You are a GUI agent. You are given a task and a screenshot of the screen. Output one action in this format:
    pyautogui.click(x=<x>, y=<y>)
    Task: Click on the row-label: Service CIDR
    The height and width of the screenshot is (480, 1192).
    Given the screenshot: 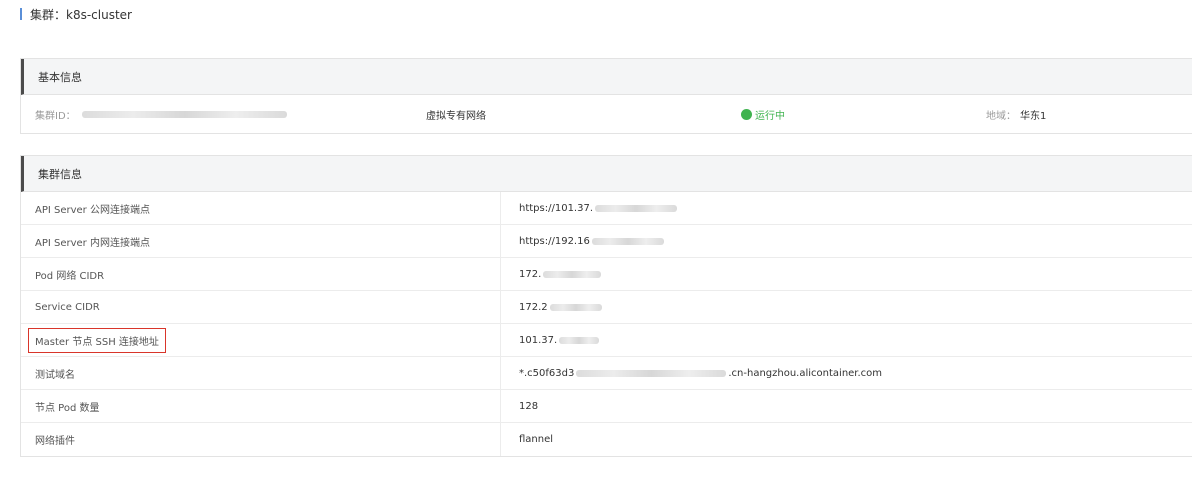 What is the action you would take?
    pyautogui.click(x=261, y=307)
    